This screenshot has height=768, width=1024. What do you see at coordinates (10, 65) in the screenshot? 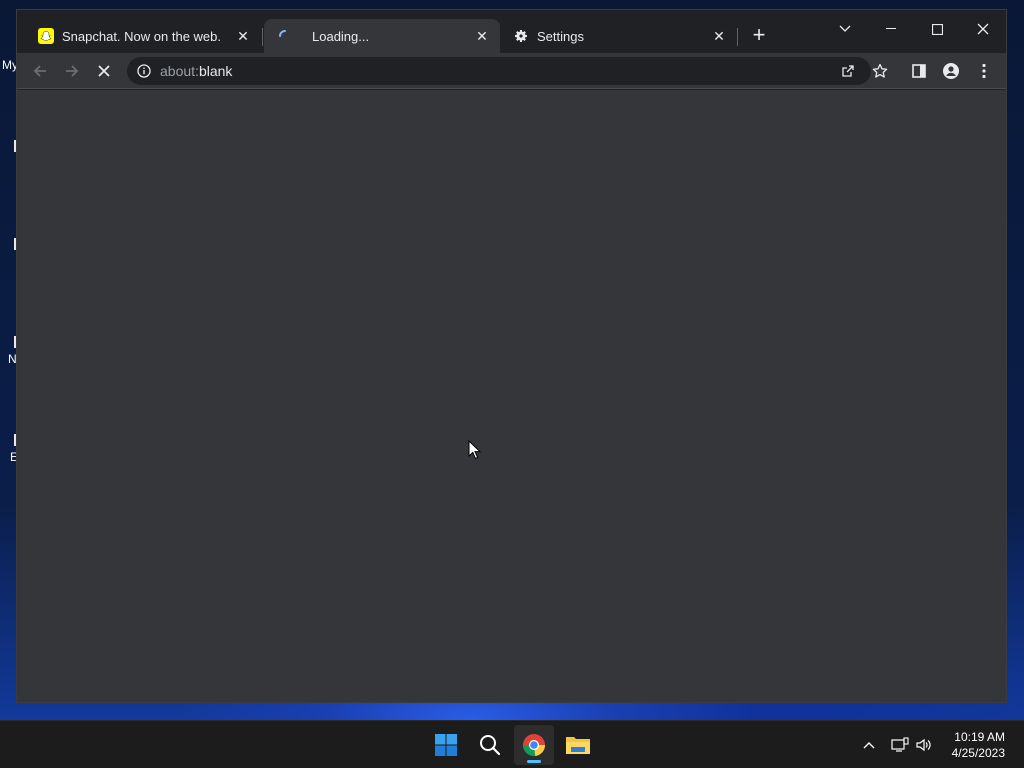
I see `desktop-icon-label: My` at bounding box center [10, 65].